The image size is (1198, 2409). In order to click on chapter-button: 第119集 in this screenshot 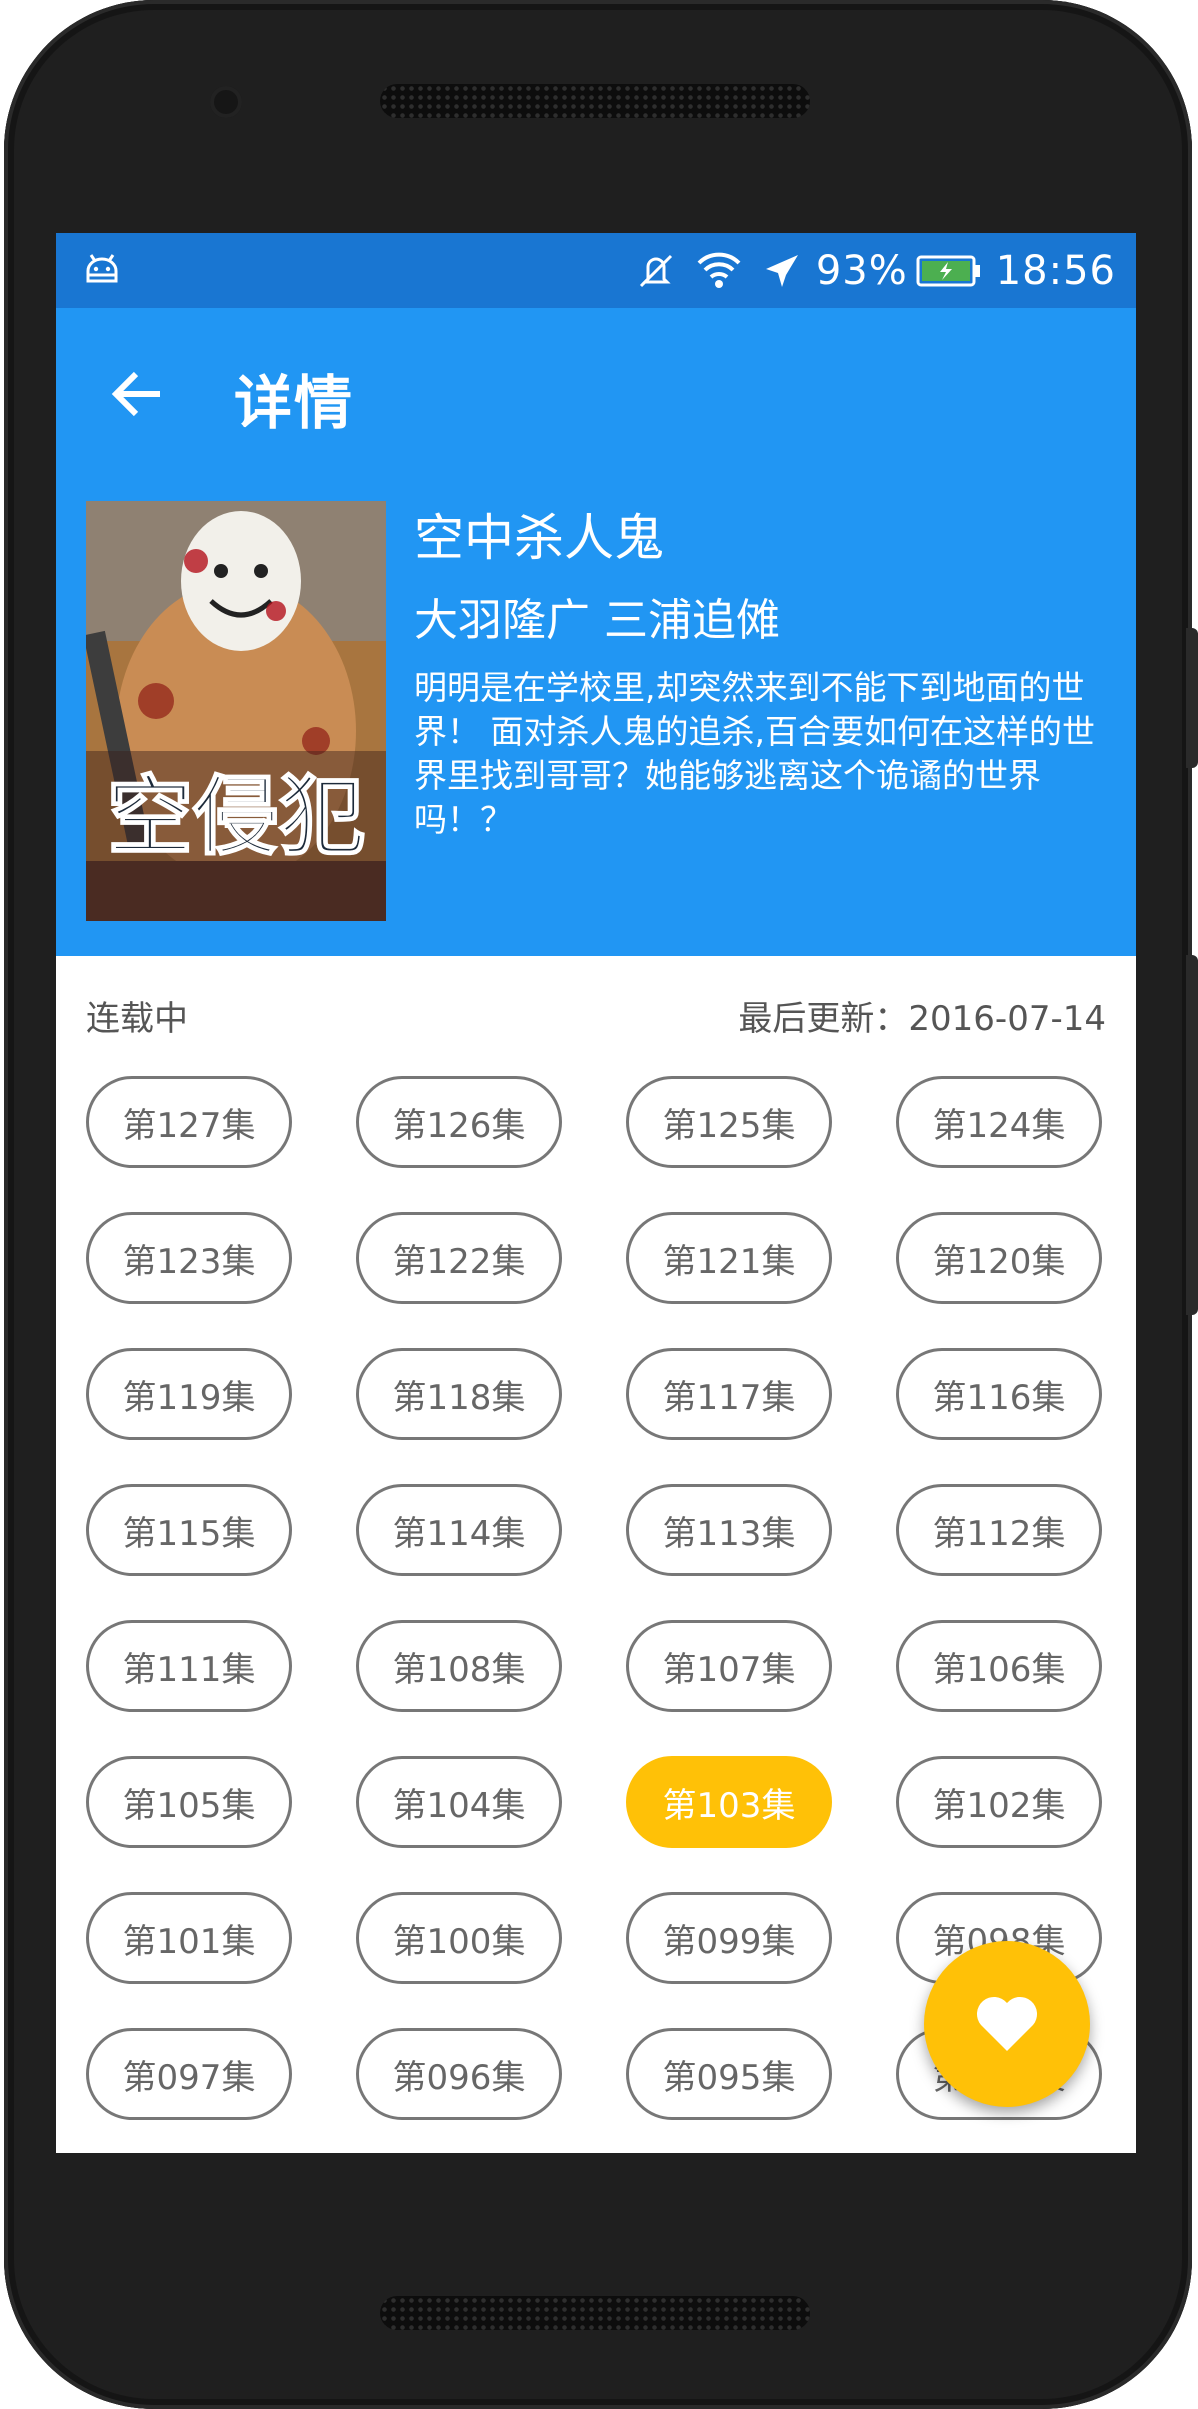, I will do `click(189, 1394)`.